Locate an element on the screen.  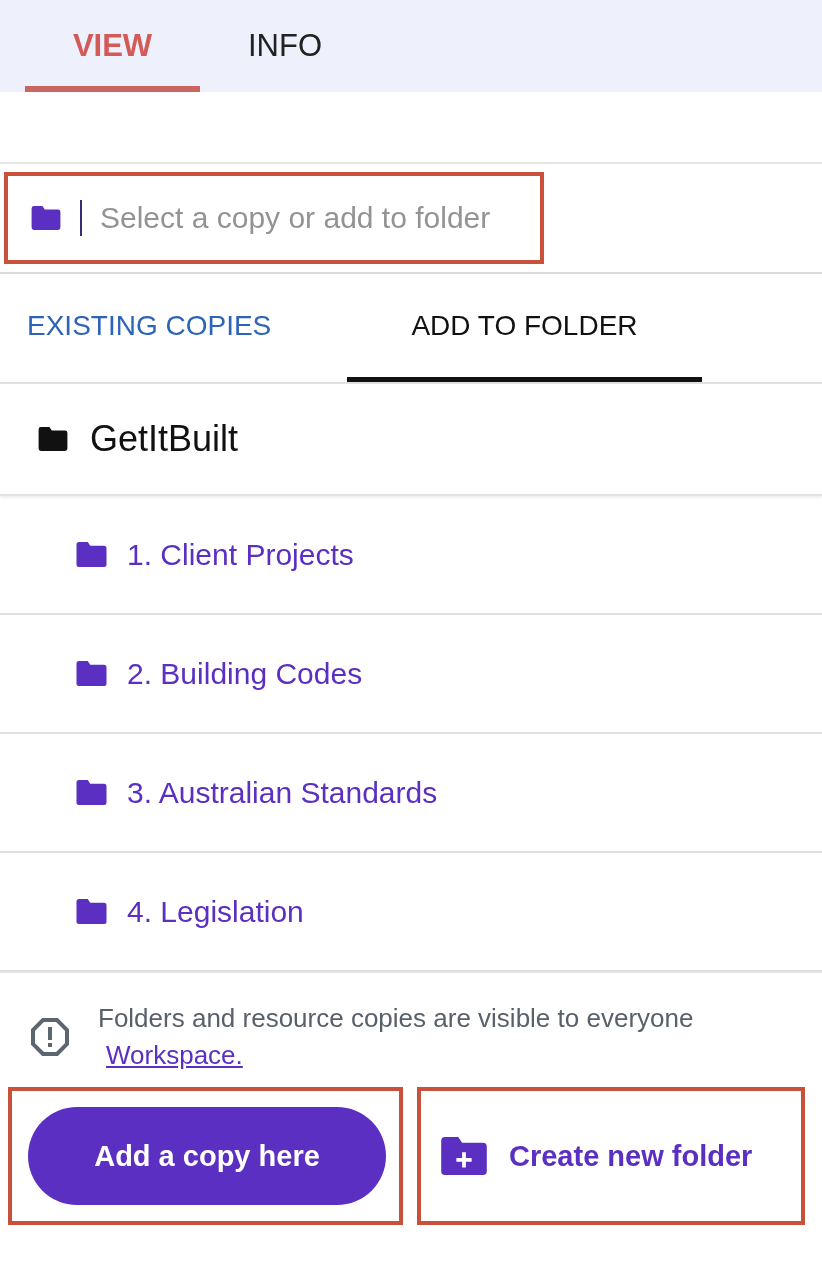
folder-link: 2. Building Codes is located at coordinates (245, 673).